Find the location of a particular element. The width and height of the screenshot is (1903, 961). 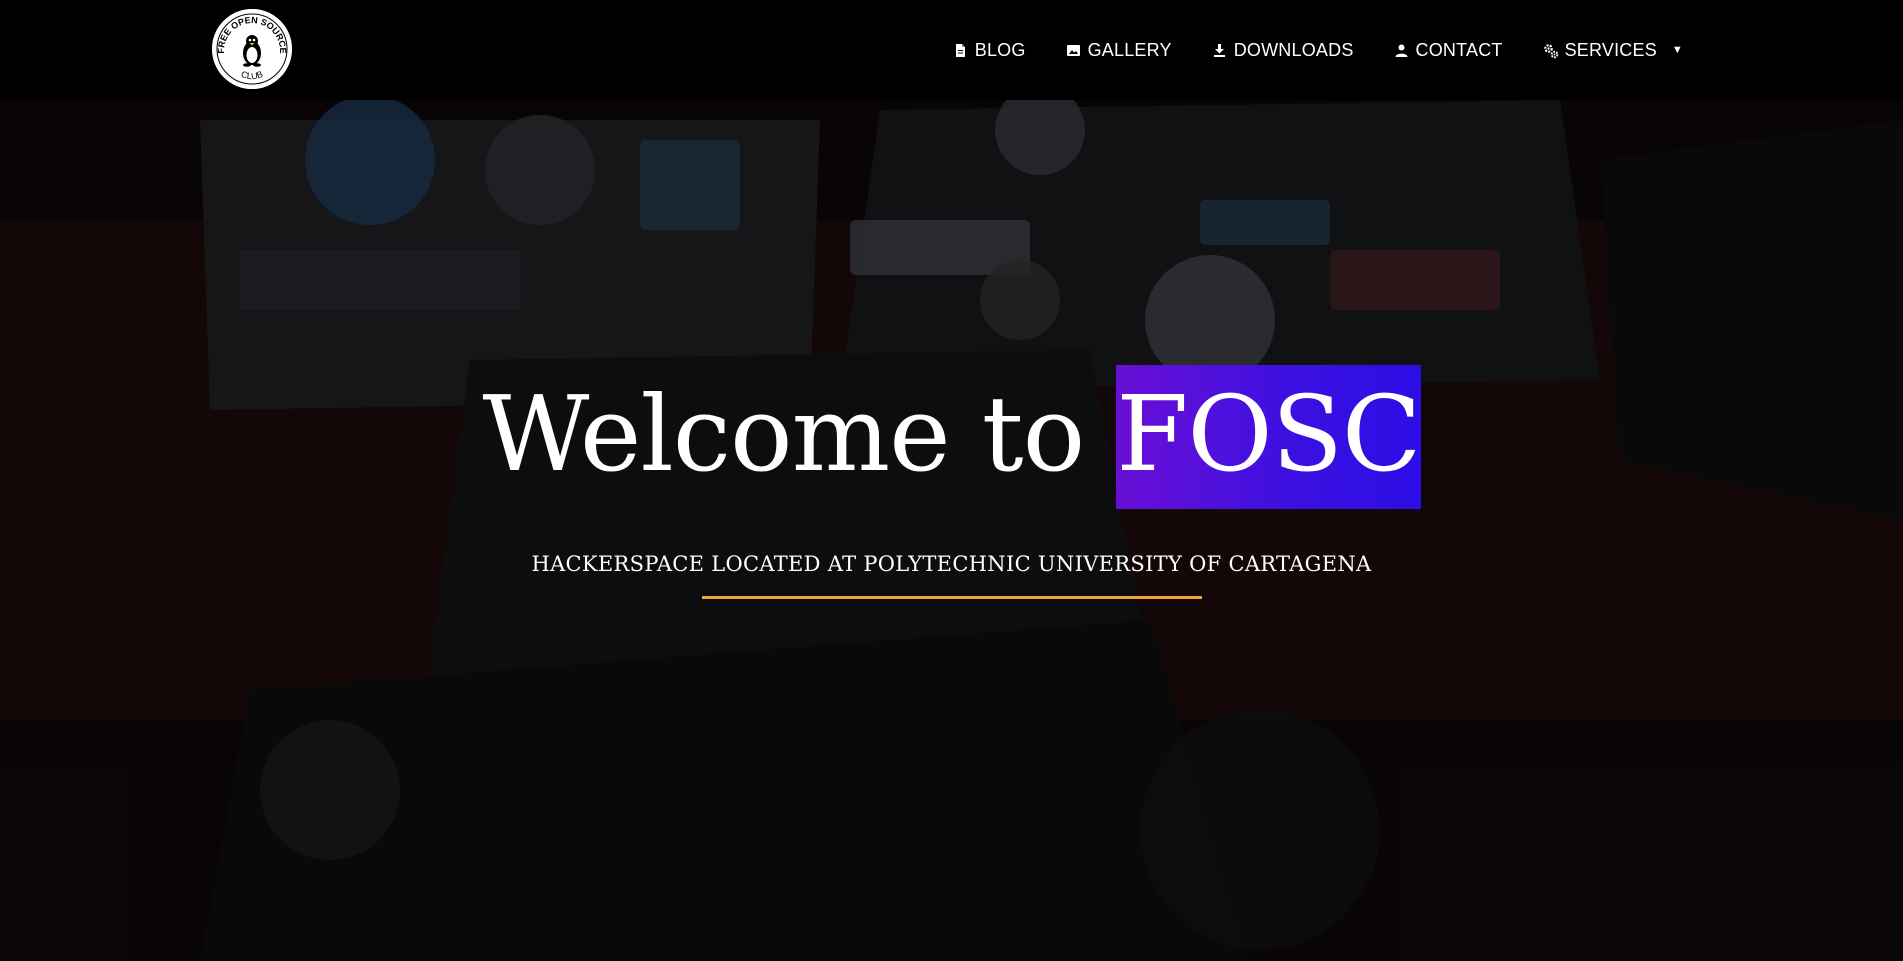

fosc-logo-icon: FREE OPEN SOURCE CLUB is located at coordinates (252, 49).